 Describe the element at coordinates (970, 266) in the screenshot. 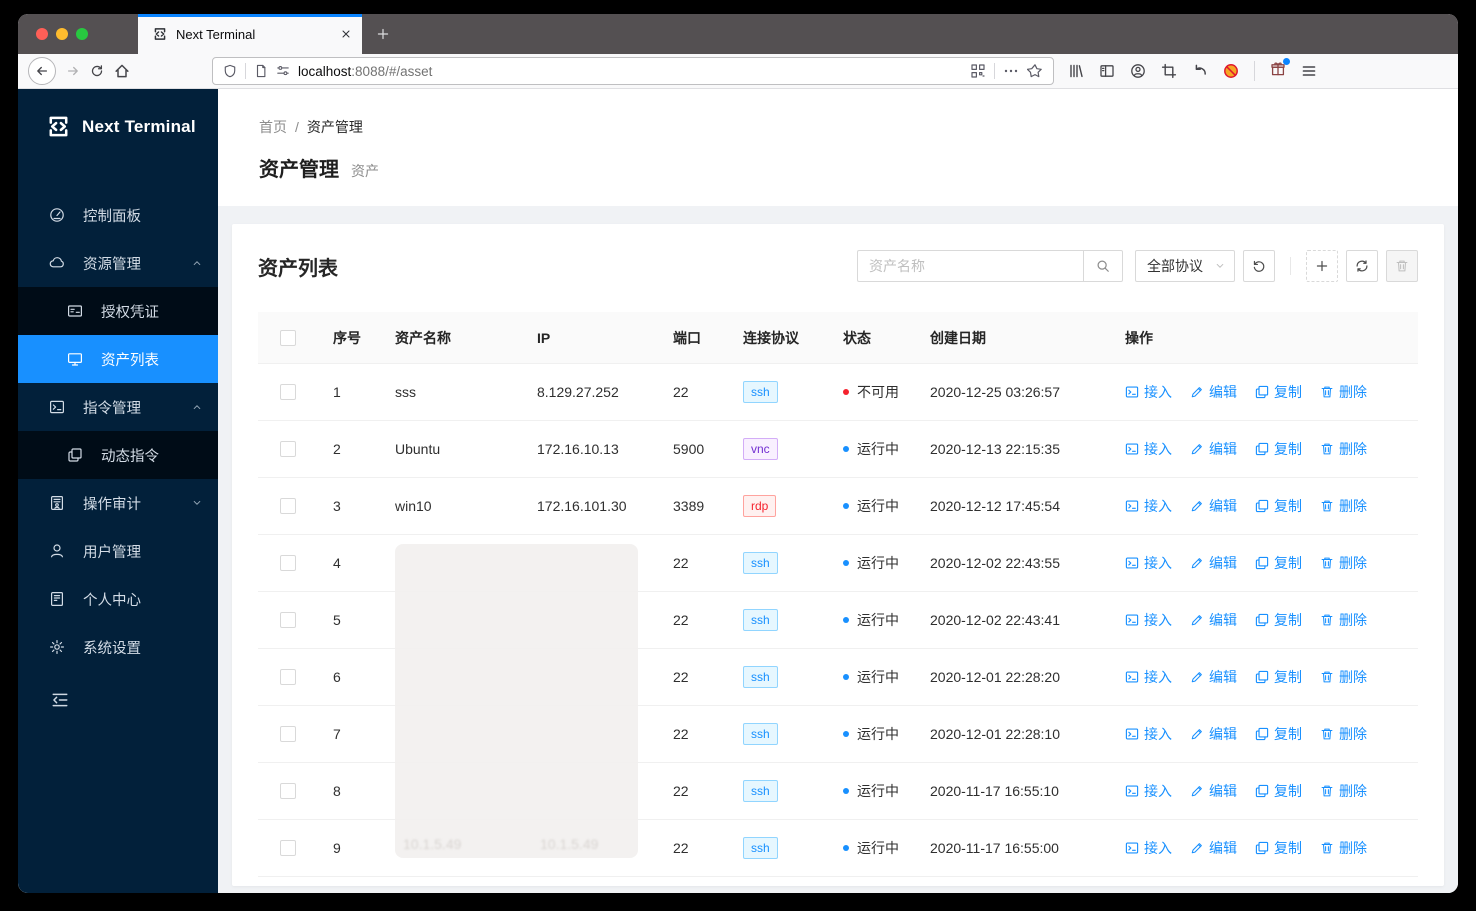

I see `search-input` at that location.